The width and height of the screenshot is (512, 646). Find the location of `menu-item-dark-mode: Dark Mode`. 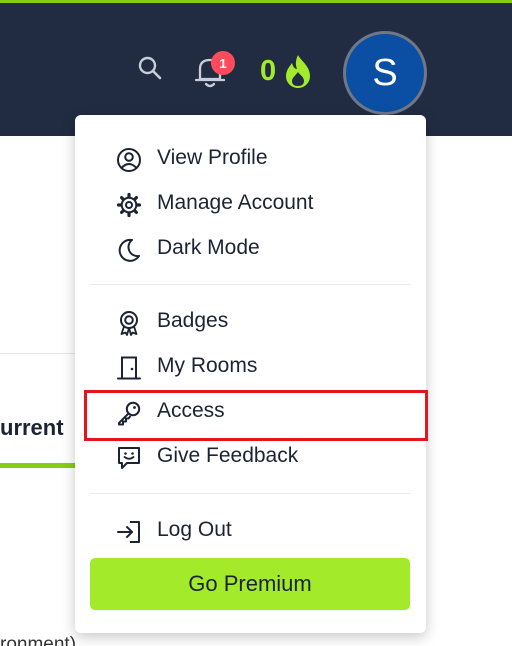

menu-item-dark-mode: Dark Mode is located at coordinates (250, 249).